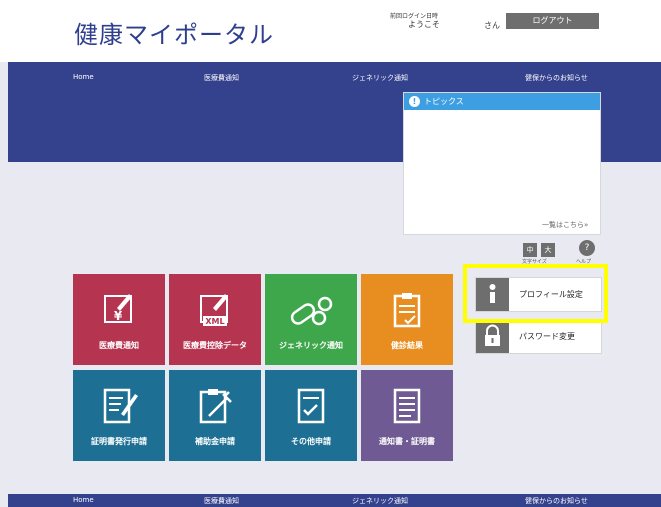 The height and width of the screenshot is (507, 661). Describe the element at coordinates (407, 345) in the screenshot. I see `tile-label: 健診結果` at that location.